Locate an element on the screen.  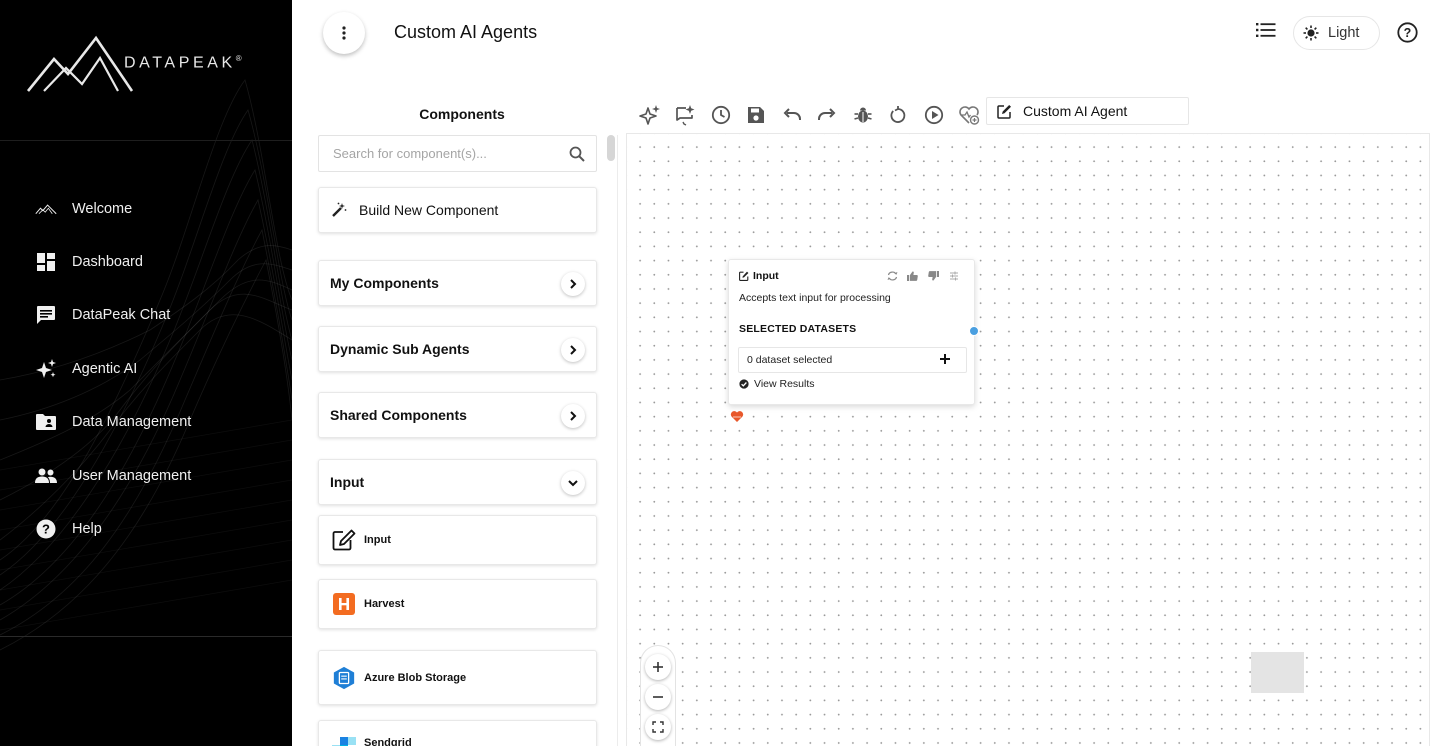
fit-view-icon is located at coordinates (658, 727).